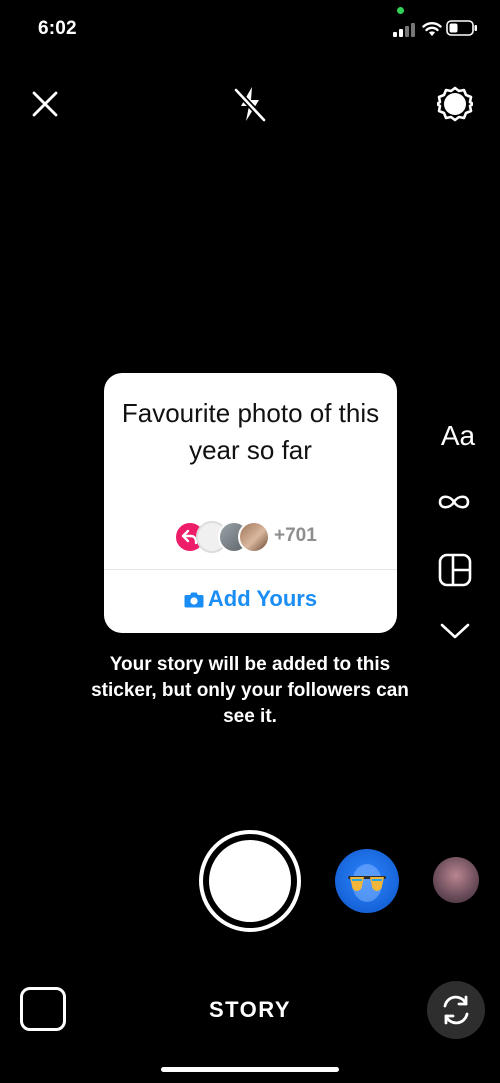  I want to click on capture-button-inner, so click(250, 881).